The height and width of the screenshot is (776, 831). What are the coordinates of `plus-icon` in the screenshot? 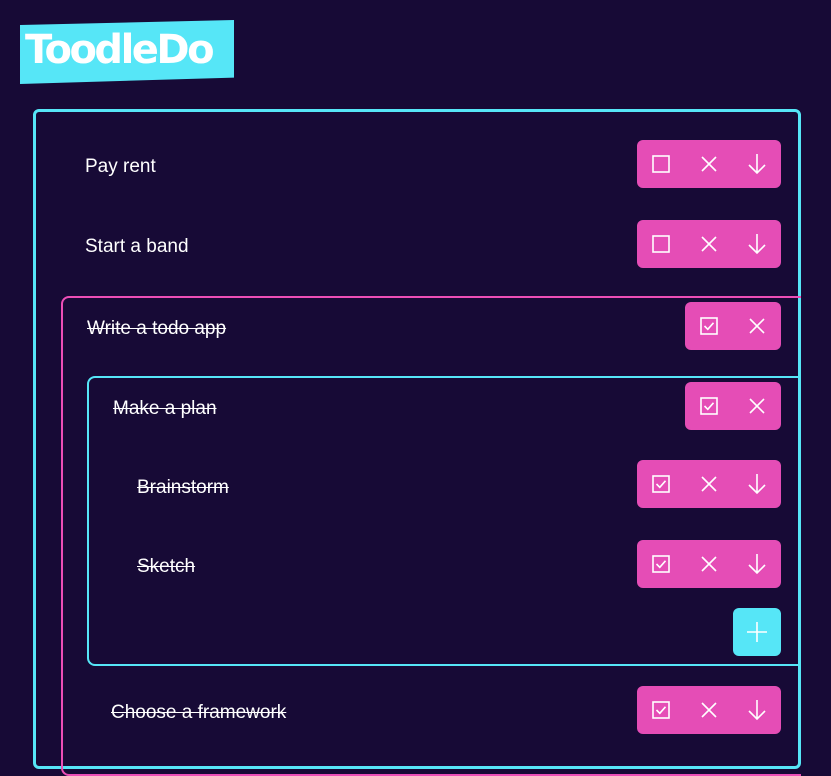 It's located at (757, 632).